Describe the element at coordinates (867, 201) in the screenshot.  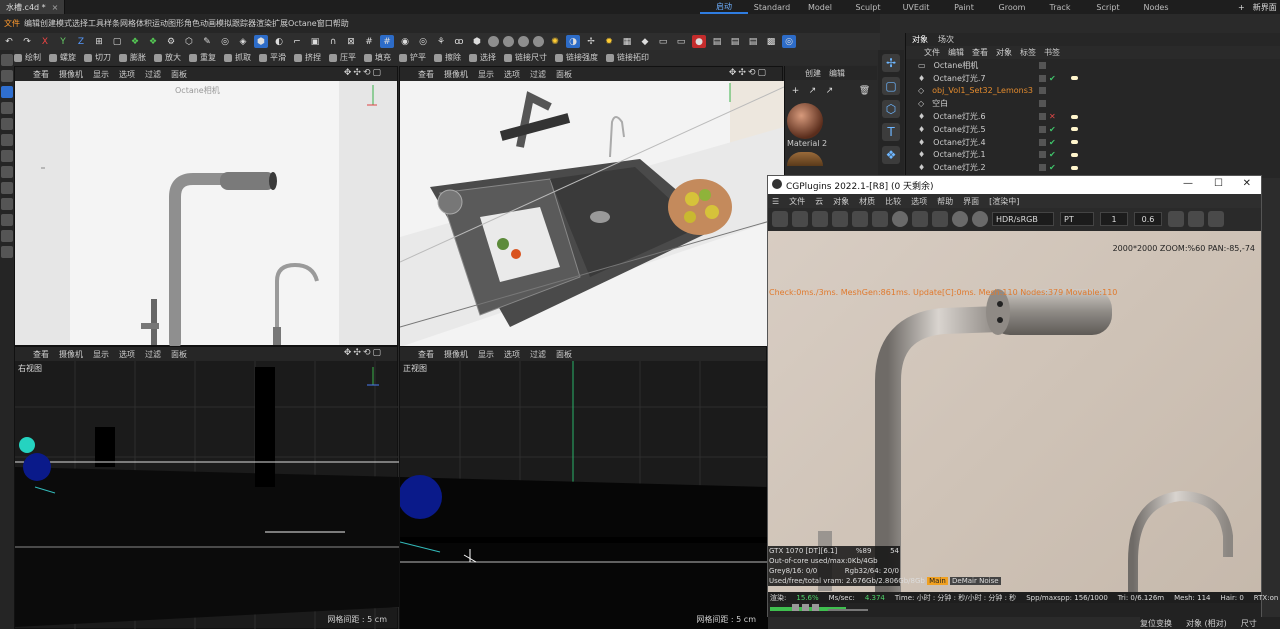
I see `octane-menu-item: 材质` at that location.